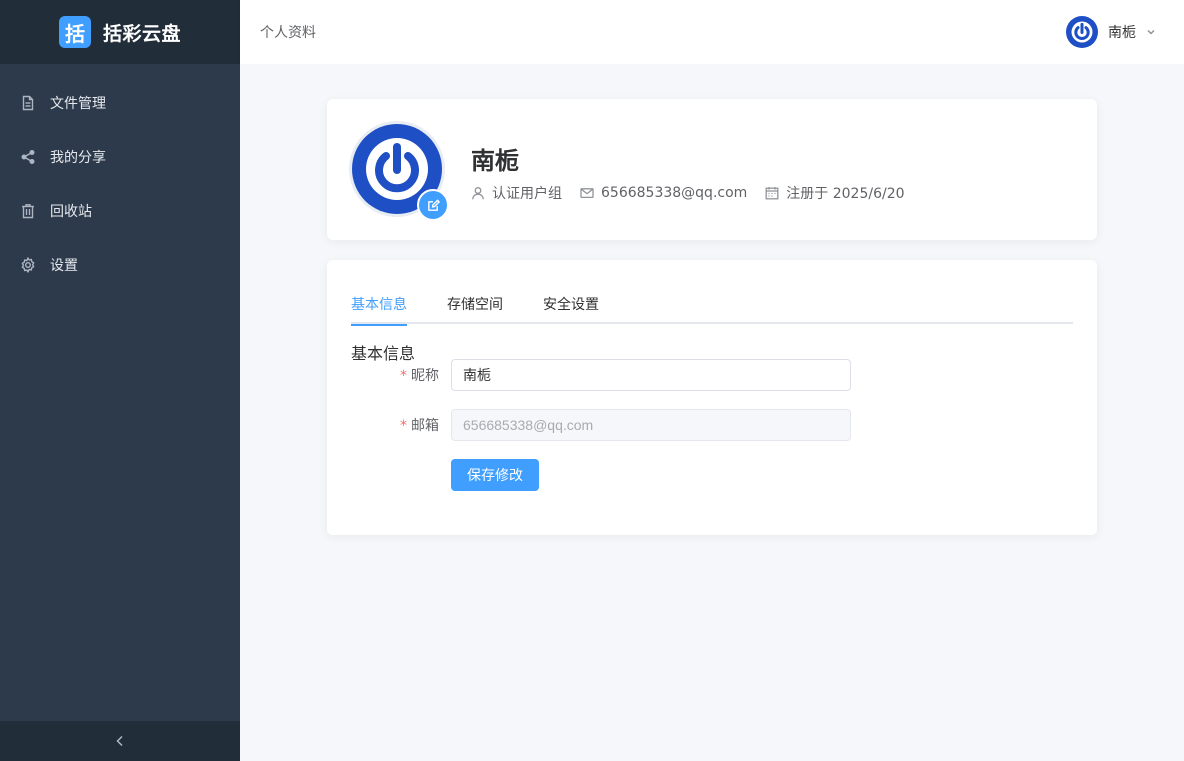 The height and width of the screenshot is (761, 1184). I want to click on chevron-down-icon, so click(1151, 32).